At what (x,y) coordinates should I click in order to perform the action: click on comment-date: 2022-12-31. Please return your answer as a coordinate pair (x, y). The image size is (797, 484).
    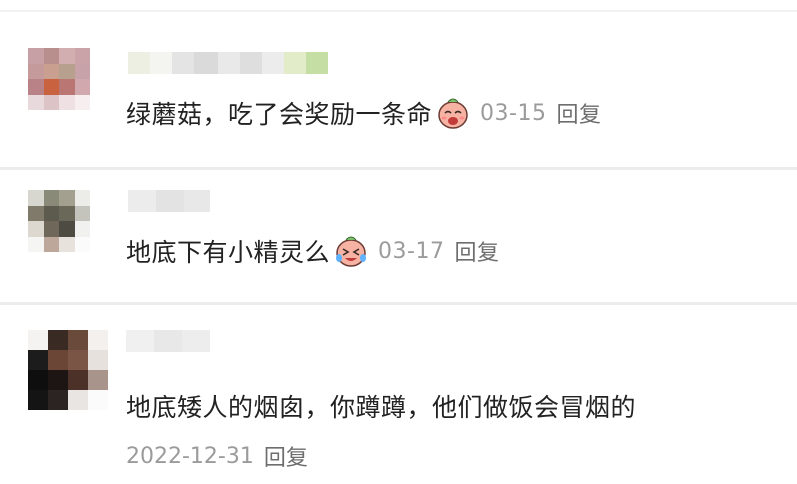
    Looking at the image, I should click on (190, 456).